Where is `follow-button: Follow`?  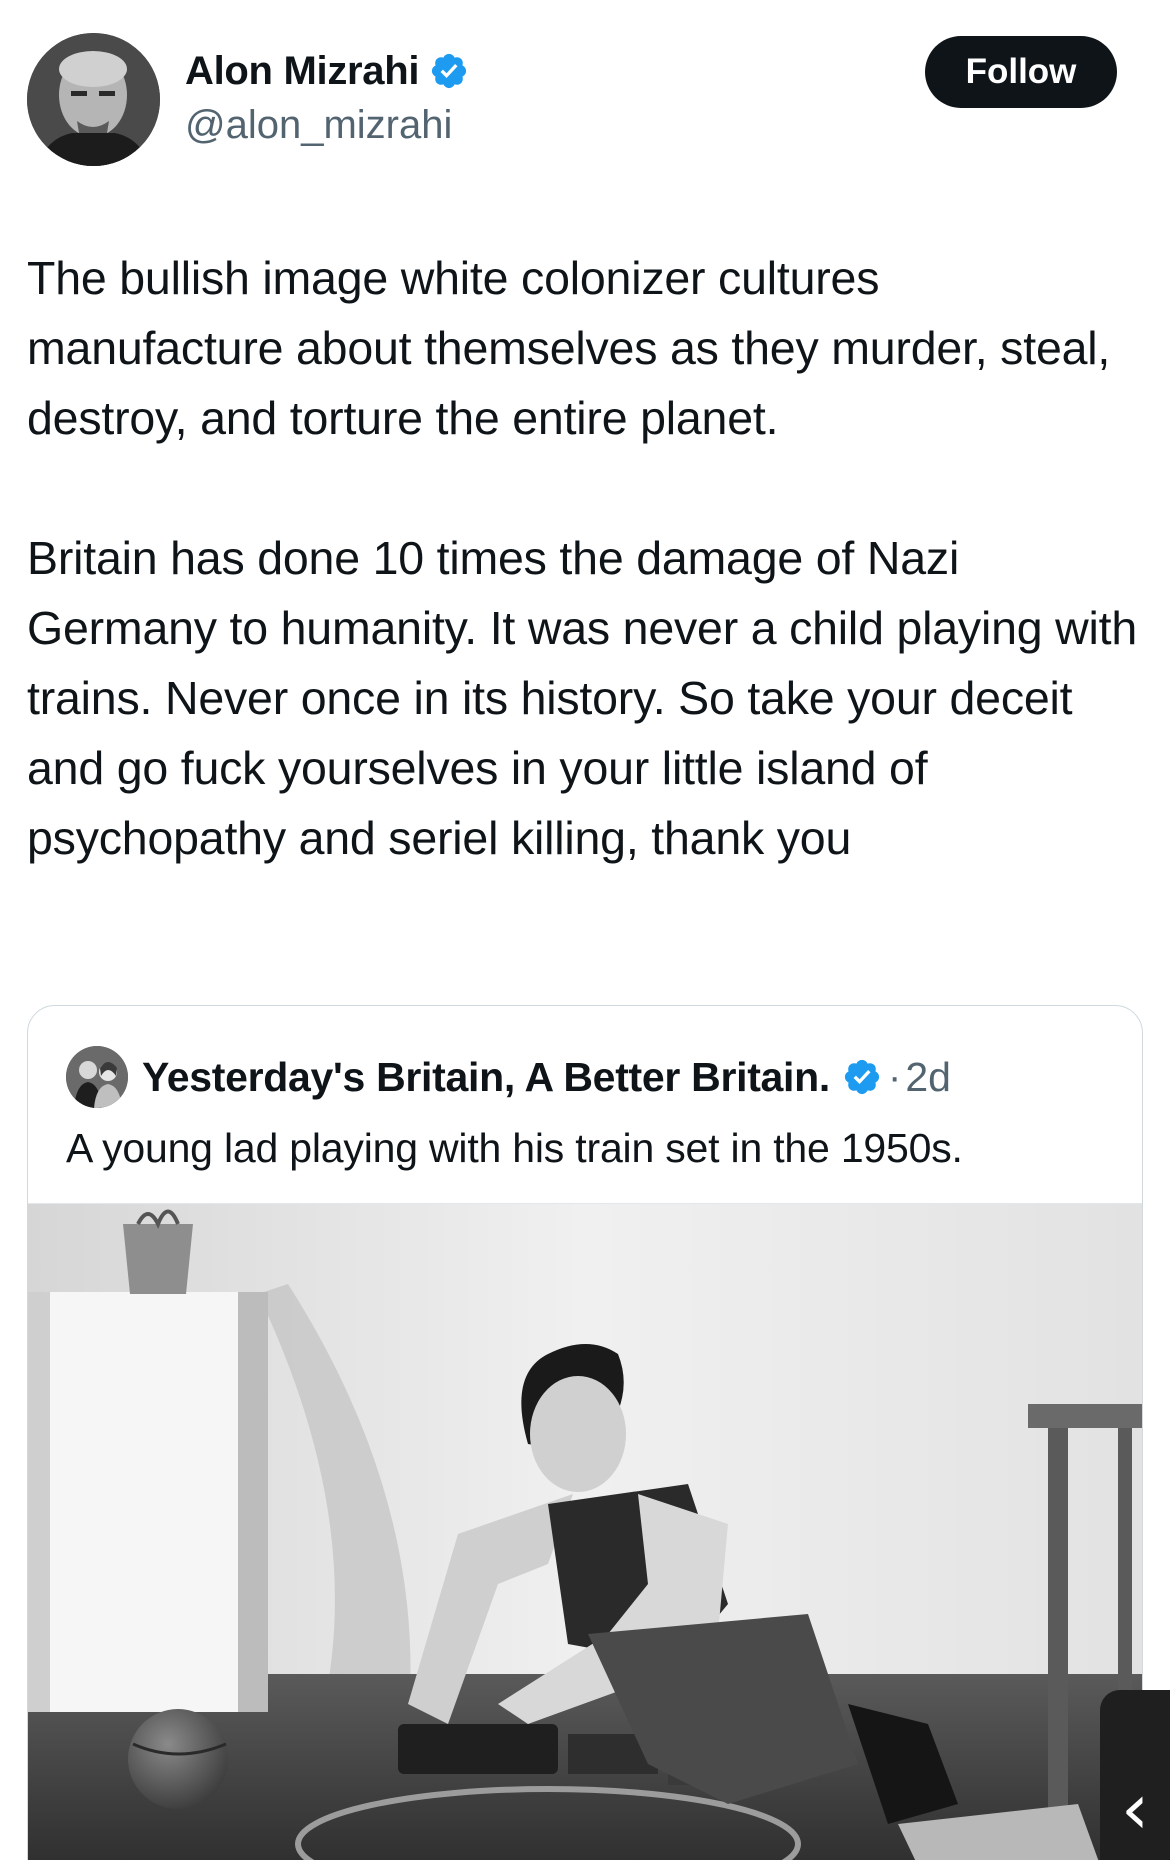 follow-button: Follow is located at coordinates (1021, 72).